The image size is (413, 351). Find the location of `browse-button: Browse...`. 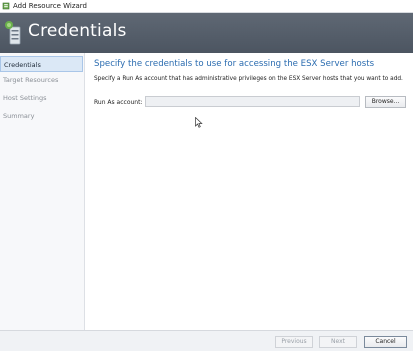

browse-button: Browse... is located at coordinates (385, 102).